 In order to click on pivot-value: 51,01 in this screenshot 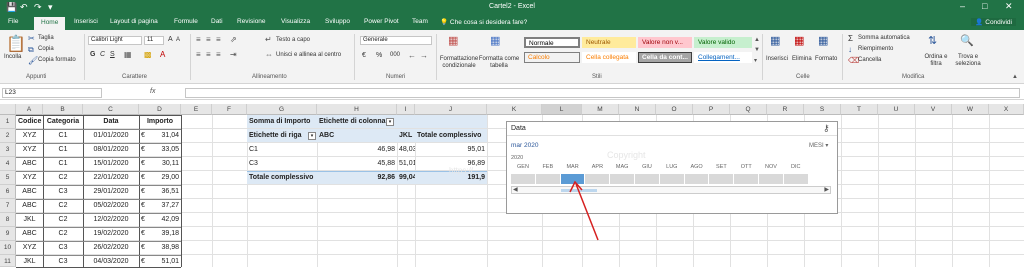, I will do `click(406, 164)`.